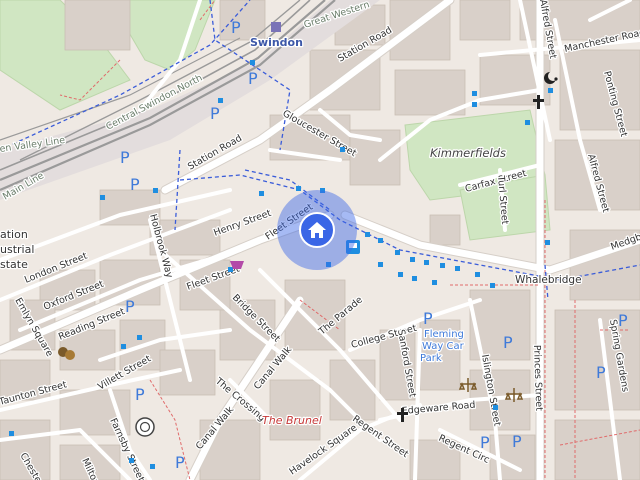 This screenshot has height=480, width=640. I want to click on whalebridge-label: Whalebridge, so click(548, 280).